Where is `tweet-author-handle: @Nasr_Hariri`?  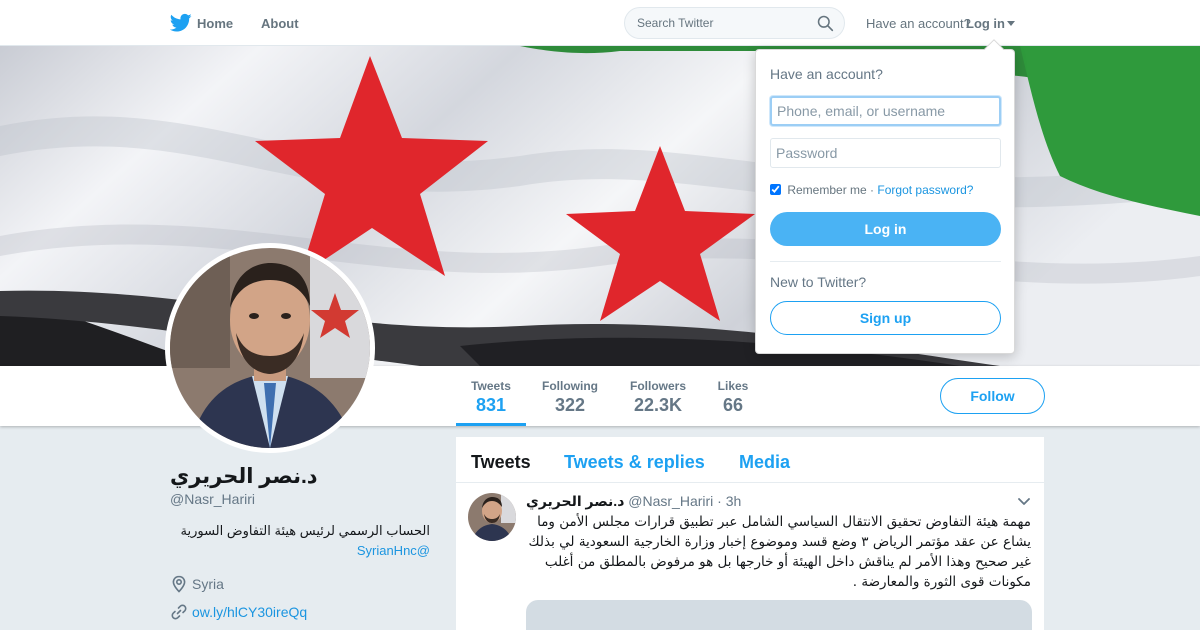
tweet-author-handle: @Nasr_Hariri is located at coordinates (670, 501).